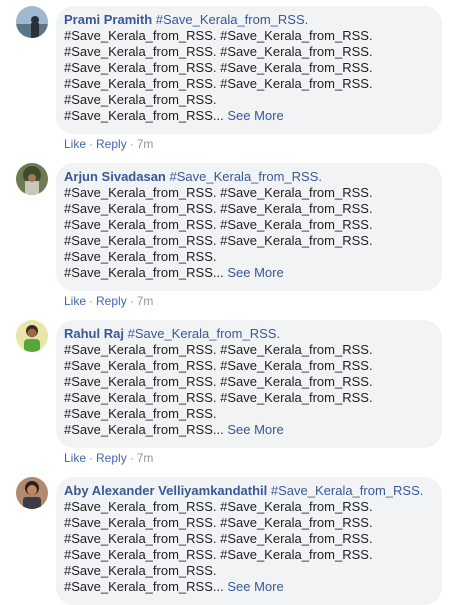  I want to click on author-name: Rahul Raj, so click(94, 333).